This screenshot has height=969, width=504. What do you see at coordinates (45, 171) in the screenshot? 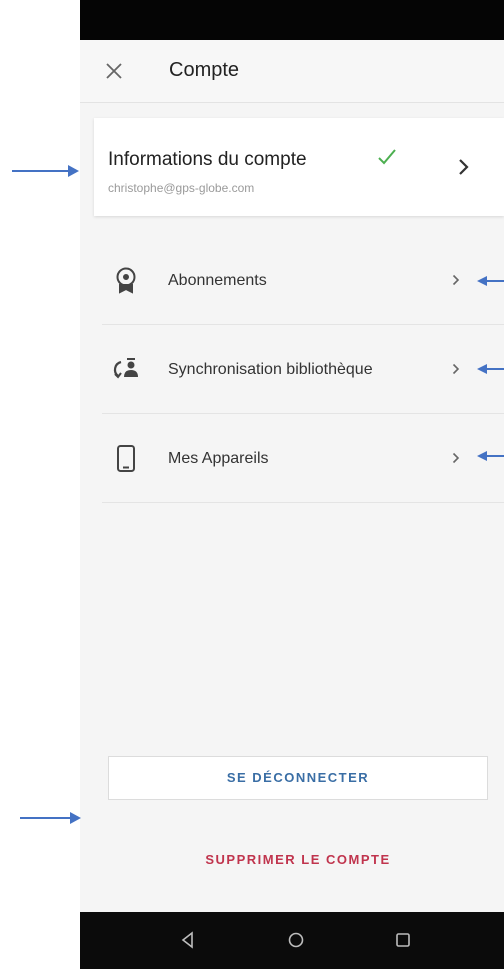
I see `annotation-arrow-account` at bounding box center [45, 171].